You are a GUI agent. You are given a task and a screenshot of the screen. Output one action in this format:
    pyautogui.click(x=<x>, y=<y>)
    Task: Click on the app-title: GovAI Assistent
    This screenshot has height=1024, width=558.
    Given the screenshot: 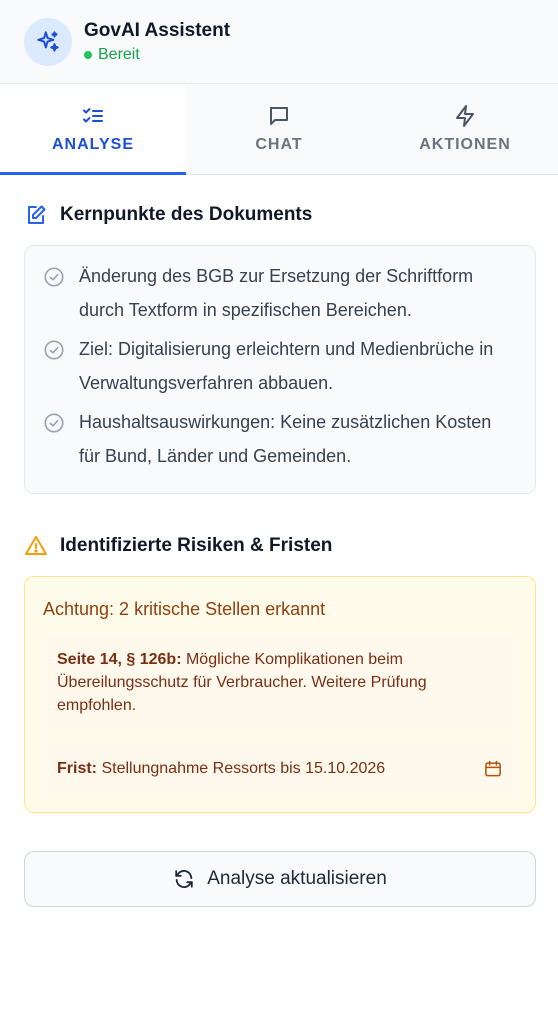 What is the action you would take?
    pyautogui.click(x=157, y=30)
    